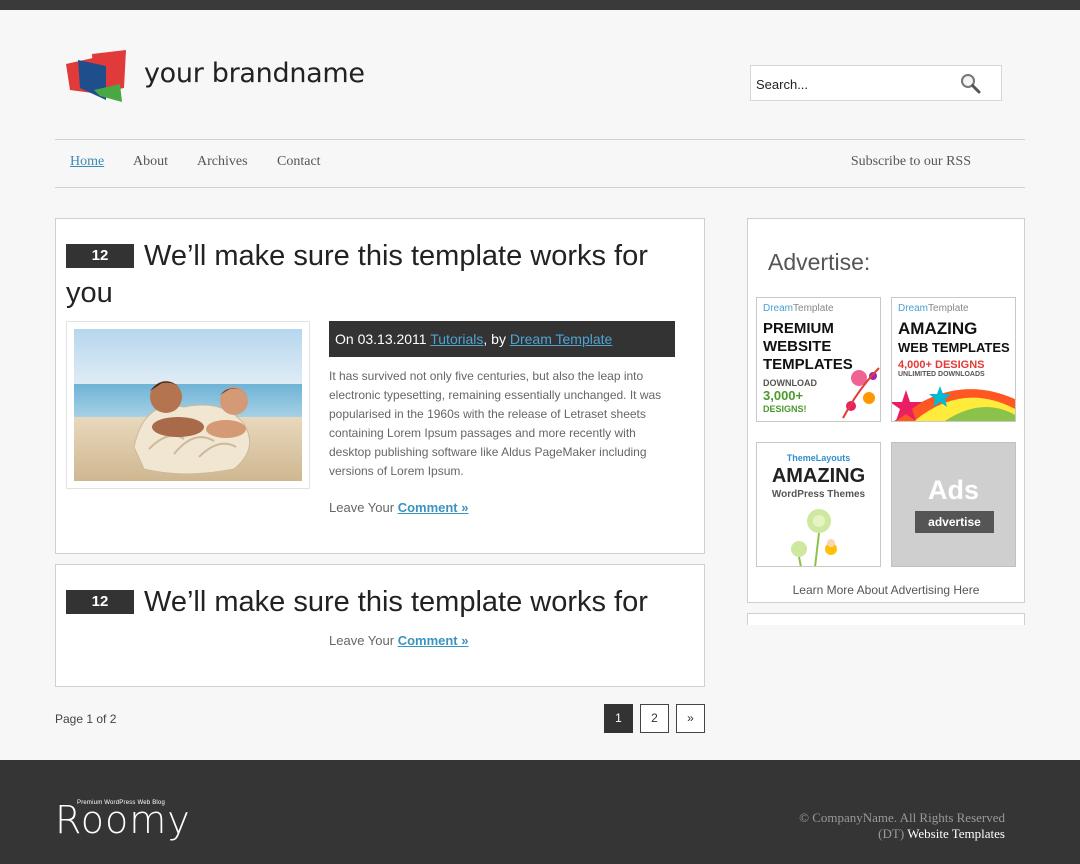 The image size is (1080, 864). I want to click on ad-brand: ThemeLayouts, so click(818, 458).